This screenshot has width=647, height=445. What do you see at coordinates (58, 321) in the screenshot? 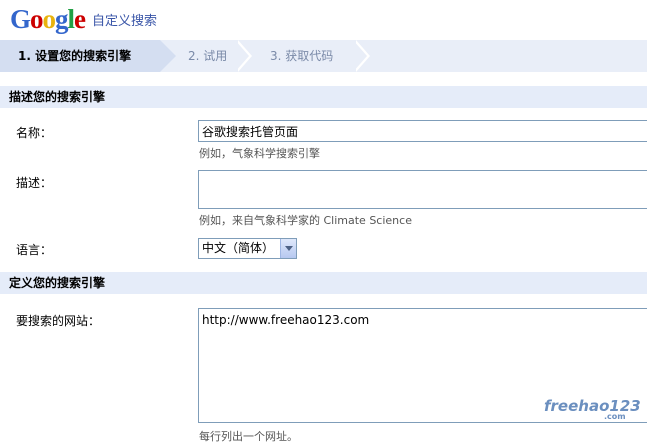
I see `sites-label: 要搜索的网站：` at bounding box center [58, 321].